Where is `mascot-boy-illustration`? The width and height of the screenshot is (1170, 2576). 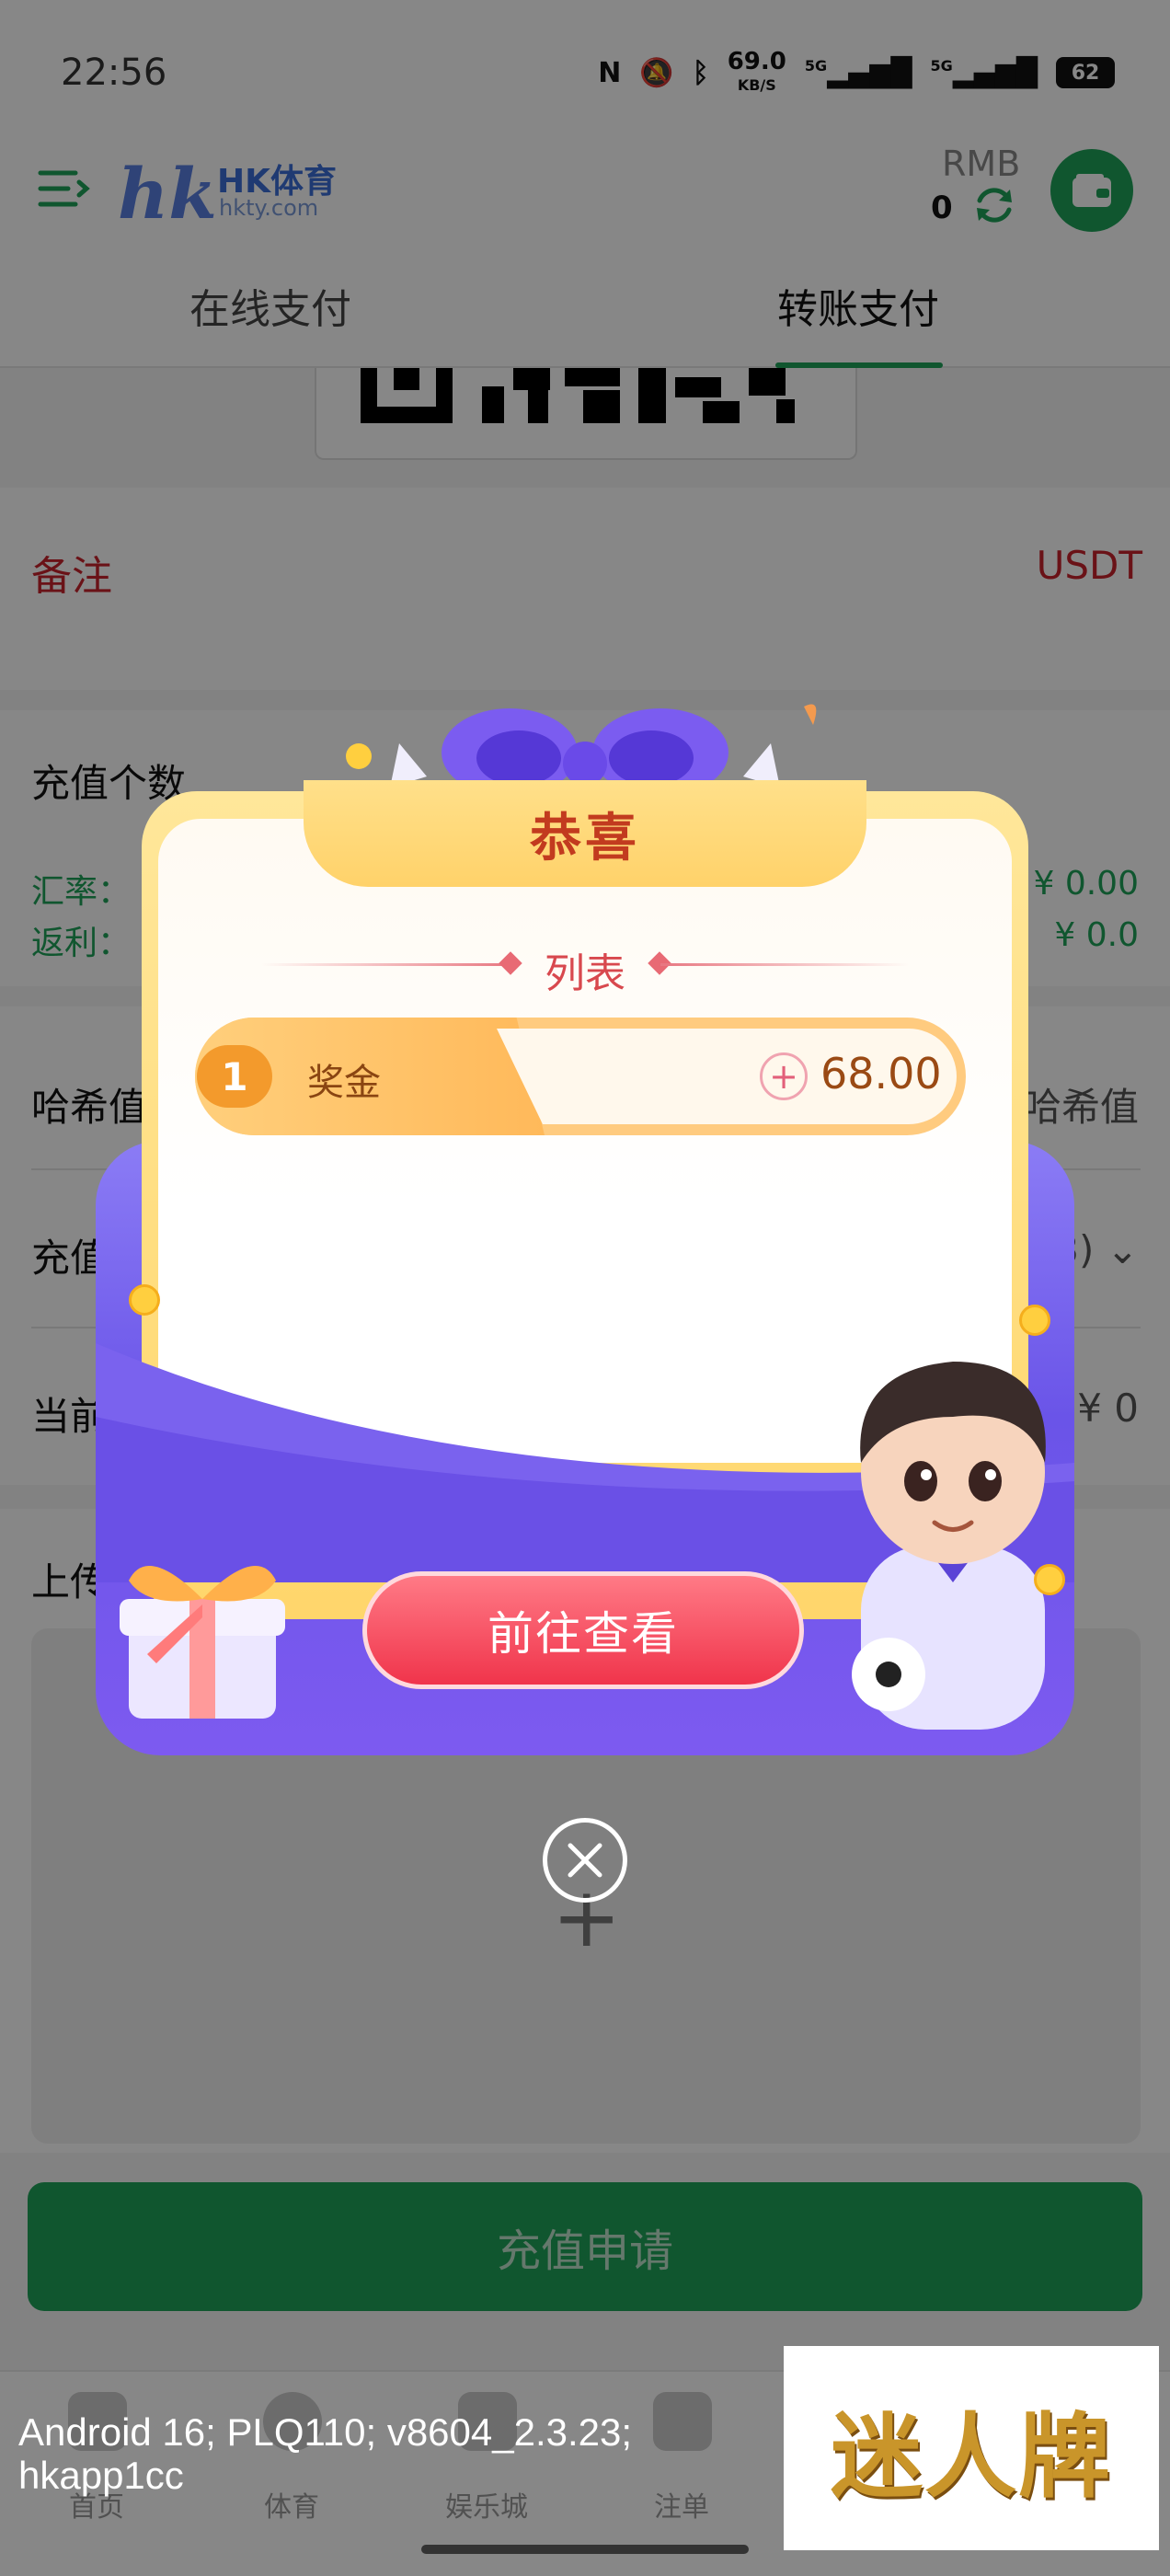
mascot-boy-illustration is located at coordinates (949, 1546).